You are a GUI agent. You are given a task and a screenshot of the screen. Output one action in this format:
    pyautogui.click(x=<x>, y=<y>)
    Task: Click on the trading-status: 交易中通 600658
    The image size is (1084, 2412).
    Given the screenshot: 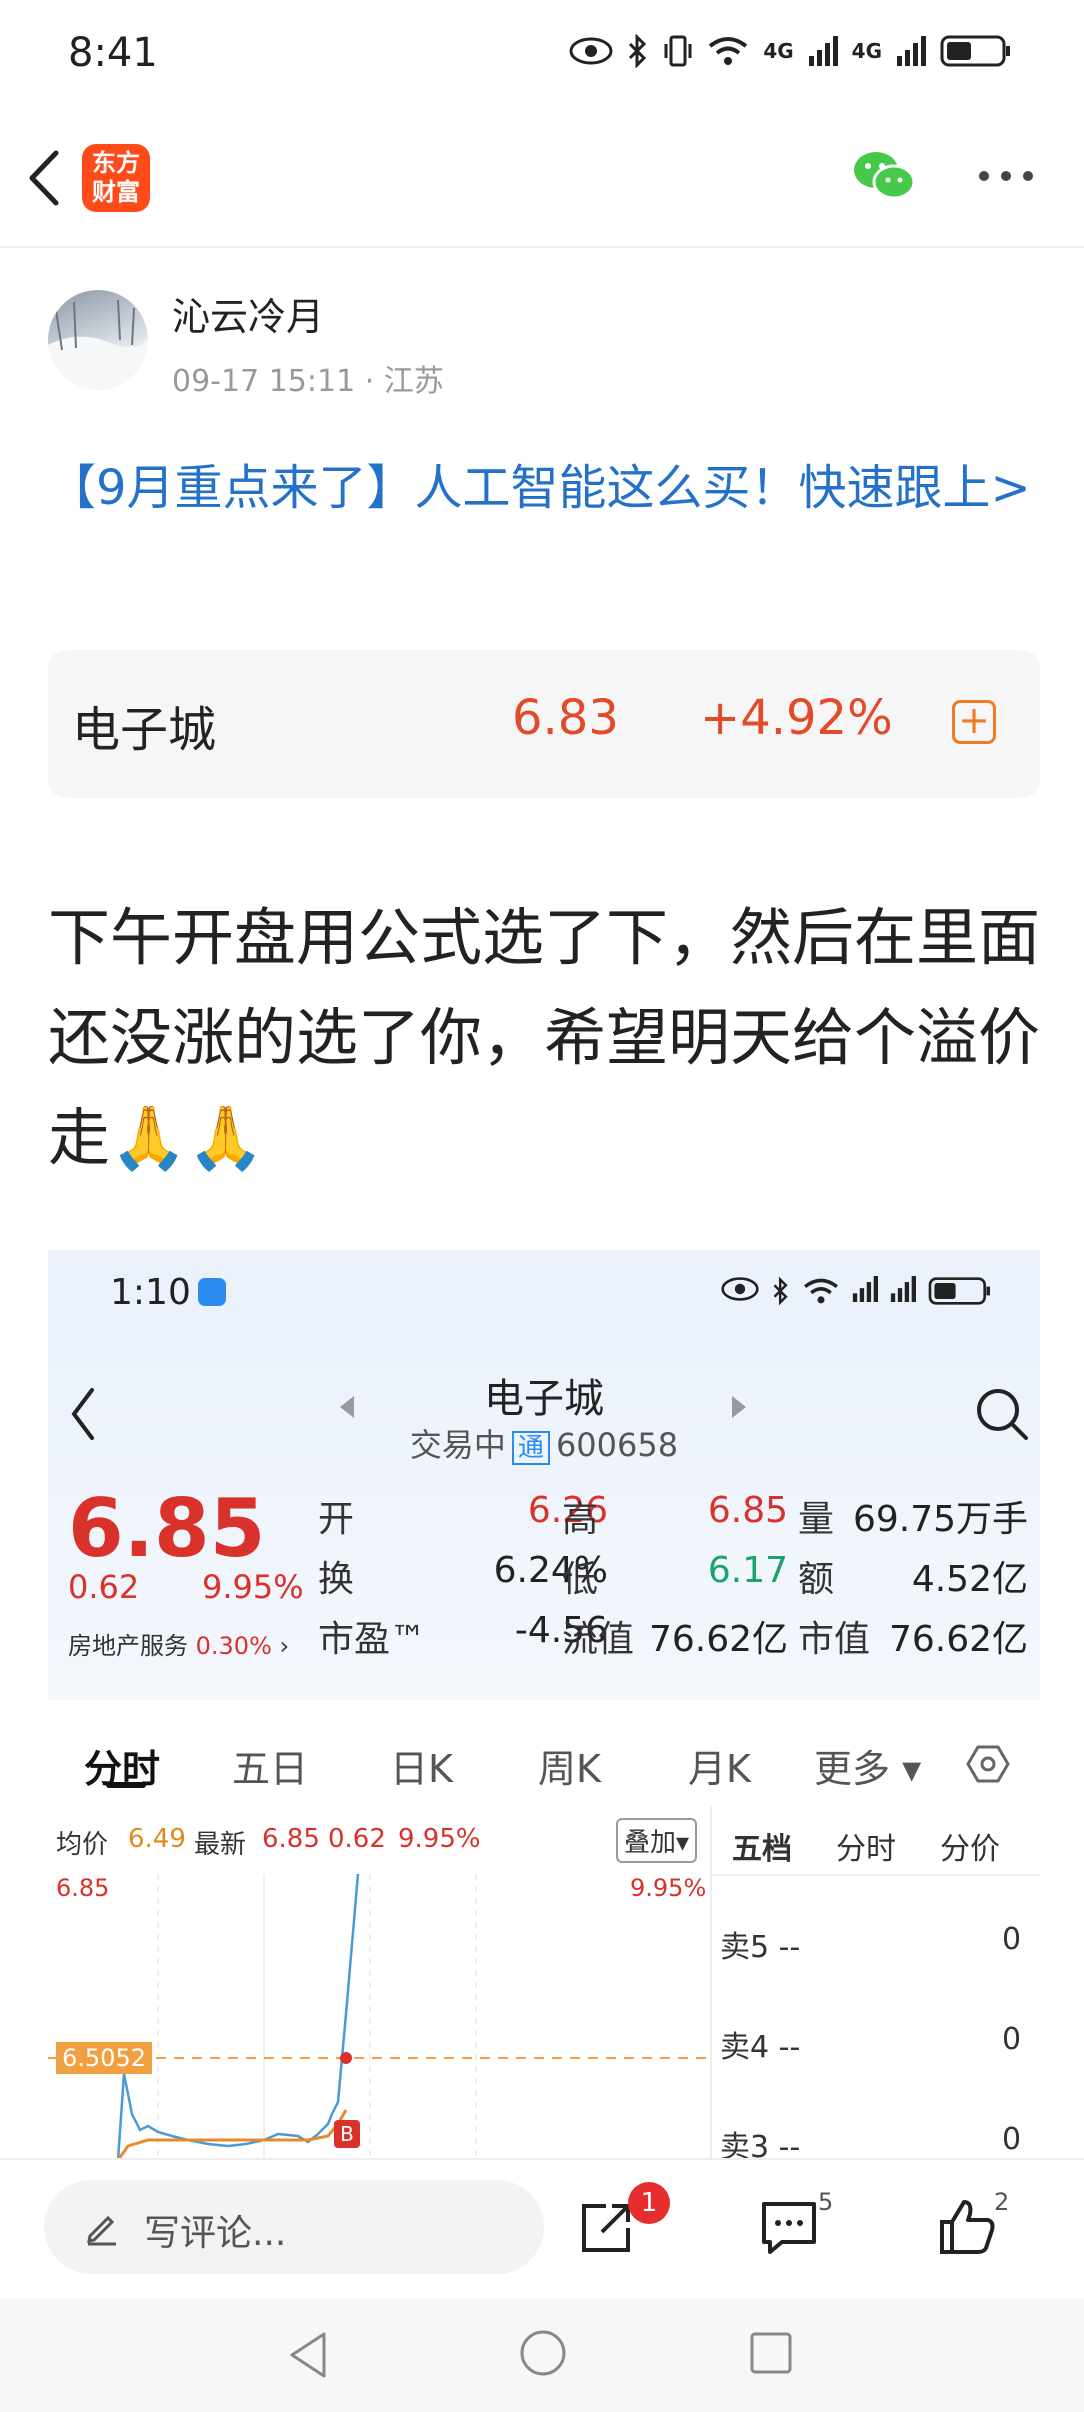 What is the action you would take?
    pyautogui.click(x=544, y=1445)
    